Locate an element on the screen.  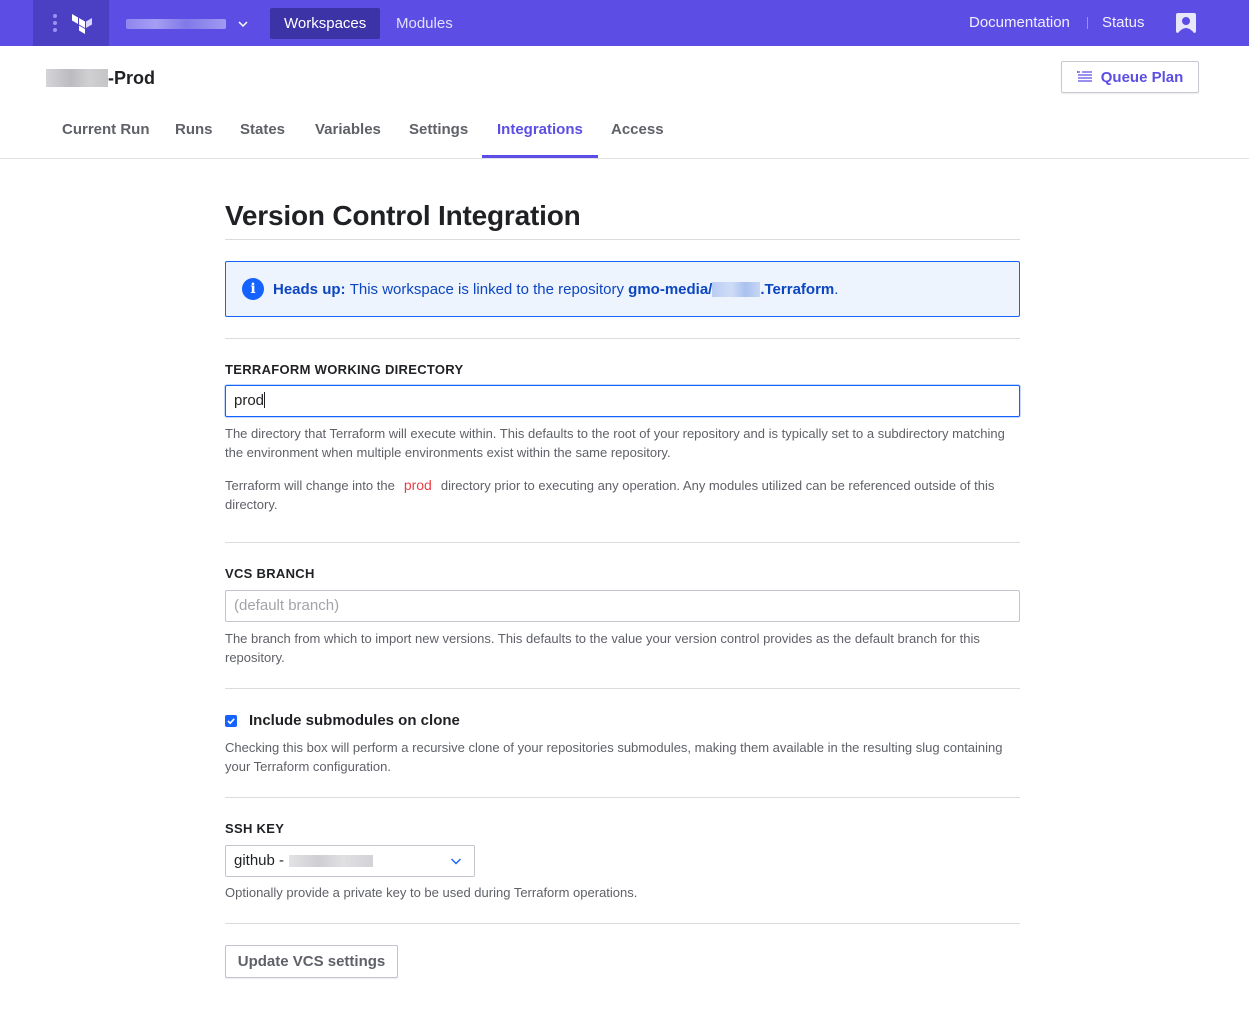
queue-plan-button: Queue Plan is located at coordinates (1130, 77).